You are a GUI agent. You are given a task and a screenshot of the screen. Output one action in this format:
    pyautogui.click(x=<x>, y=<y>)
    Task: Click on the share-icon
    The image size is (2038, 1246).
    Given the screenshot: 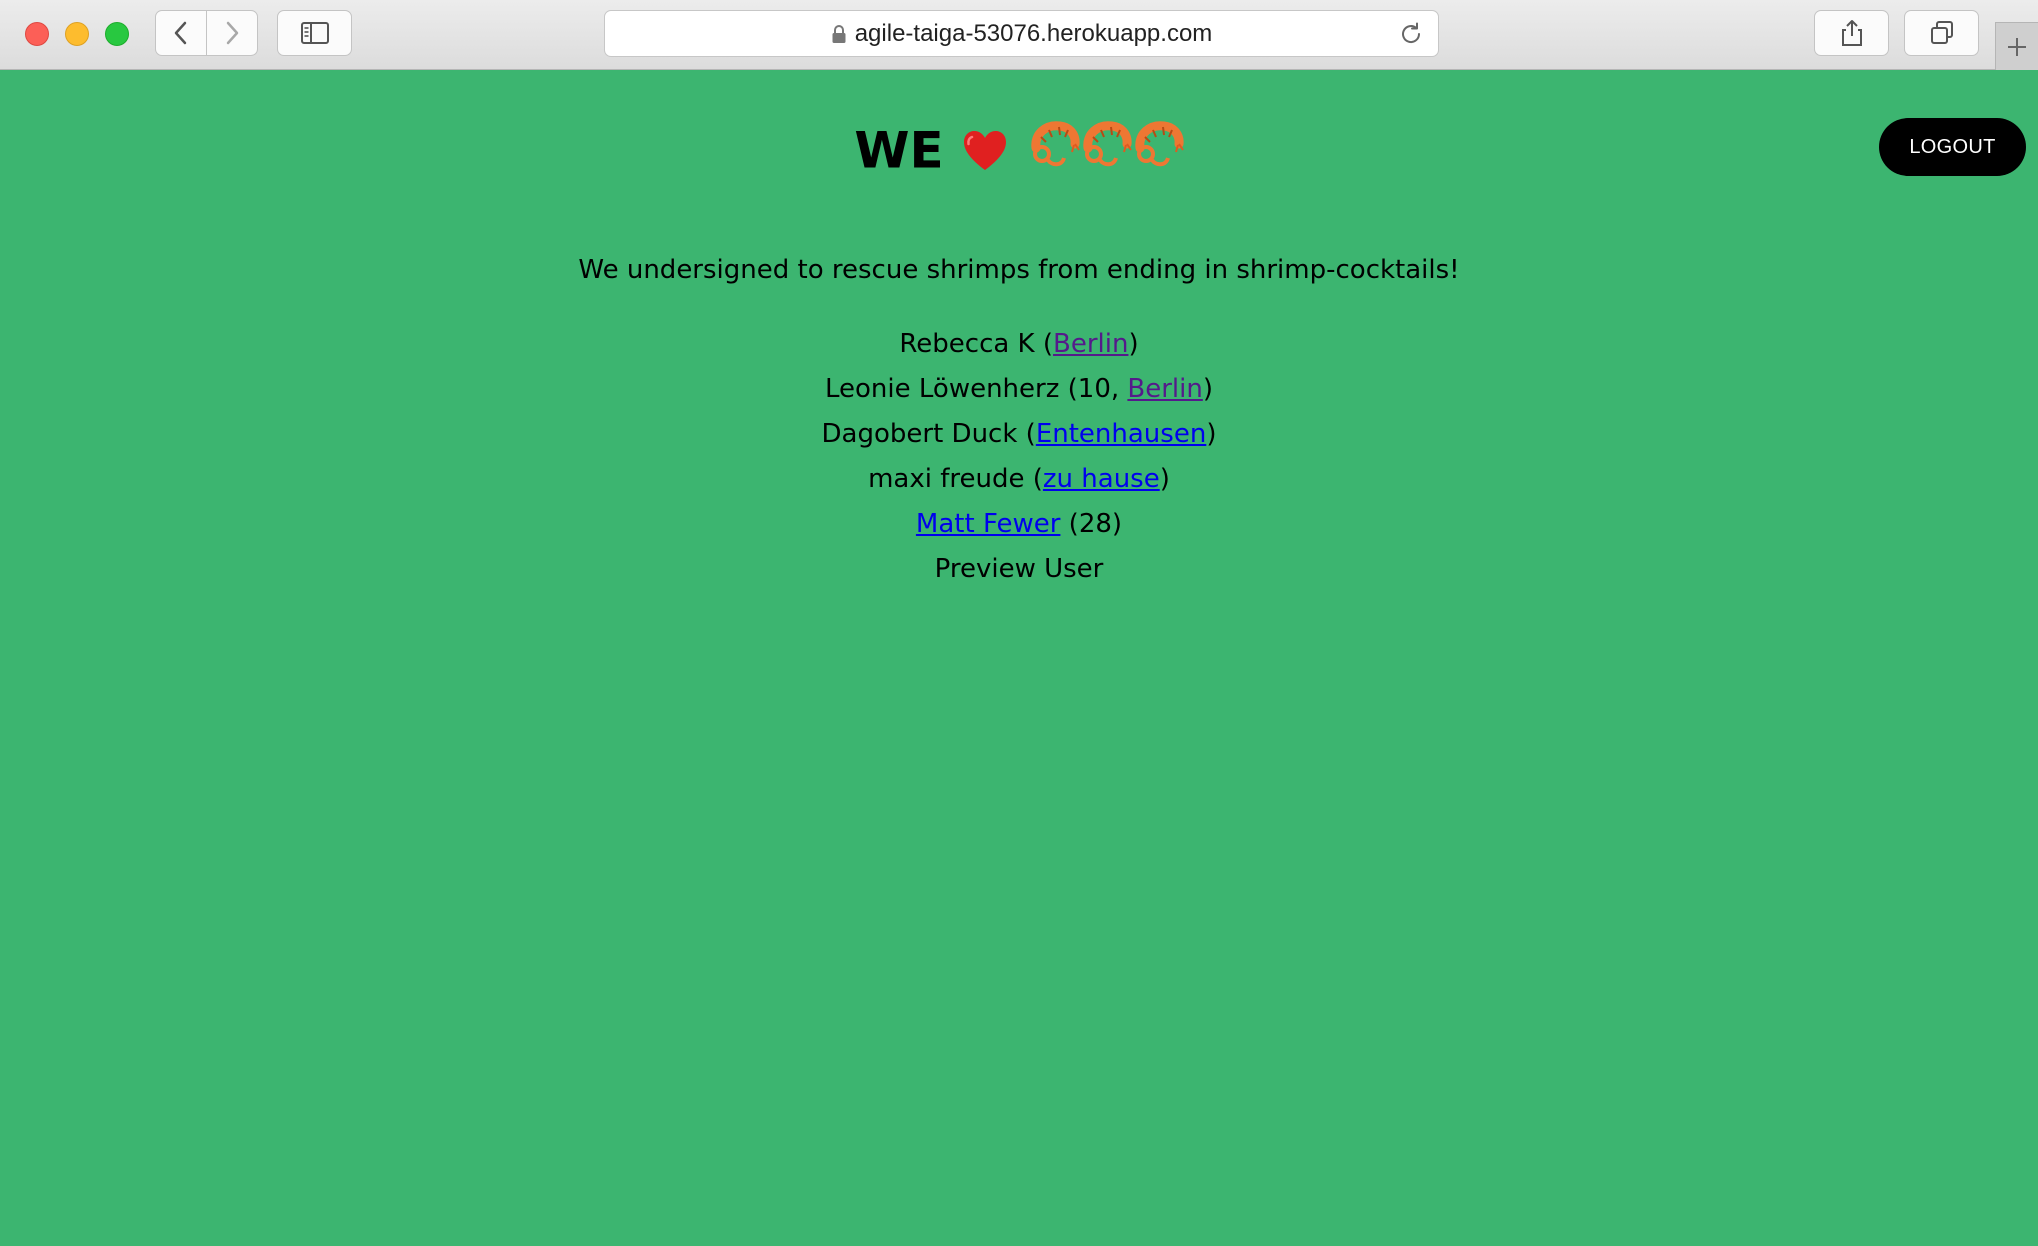 What is the action you would take?
    pyautogui.click(x=1851, y=33)
    